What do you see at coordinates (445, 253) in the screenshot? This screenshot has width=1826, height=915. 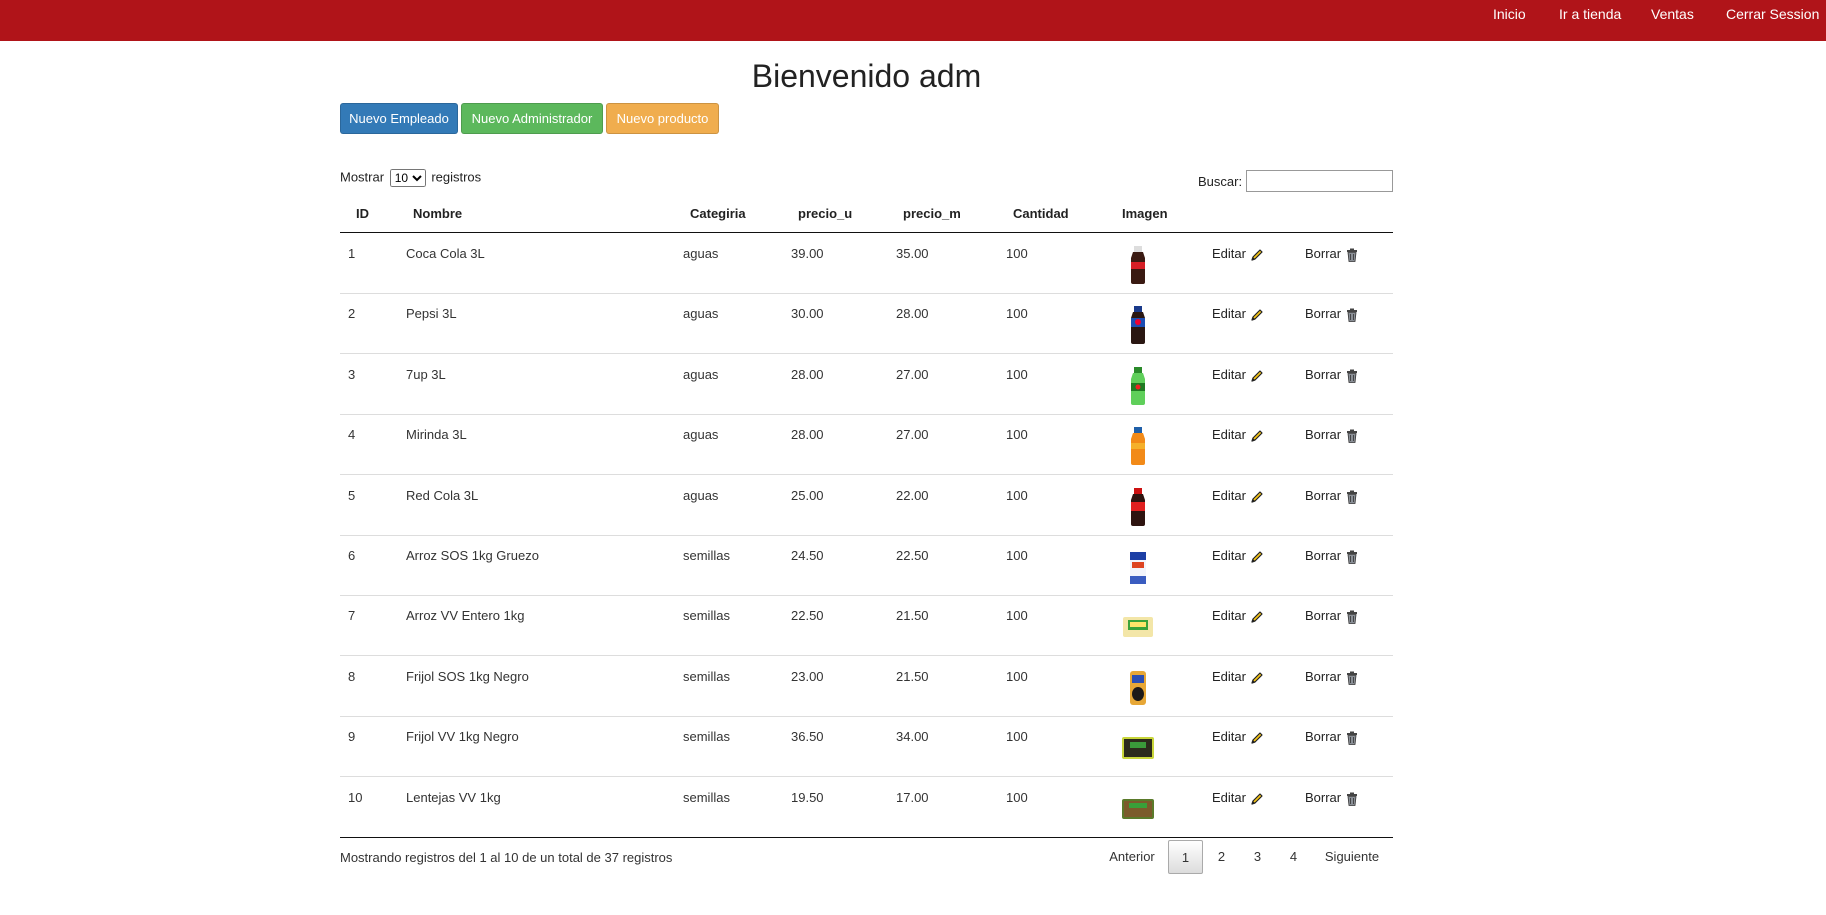 I see `cell-nombre: Coca Cola 3L` at bounding box center [445, 253].